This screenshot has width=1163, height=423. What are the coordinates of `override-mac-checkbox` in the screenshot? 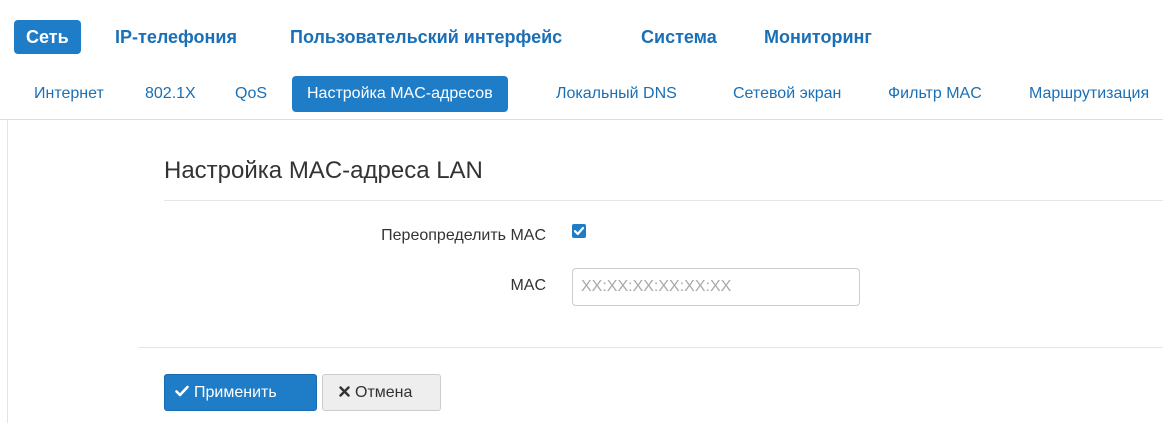 It's located at (579, 231).